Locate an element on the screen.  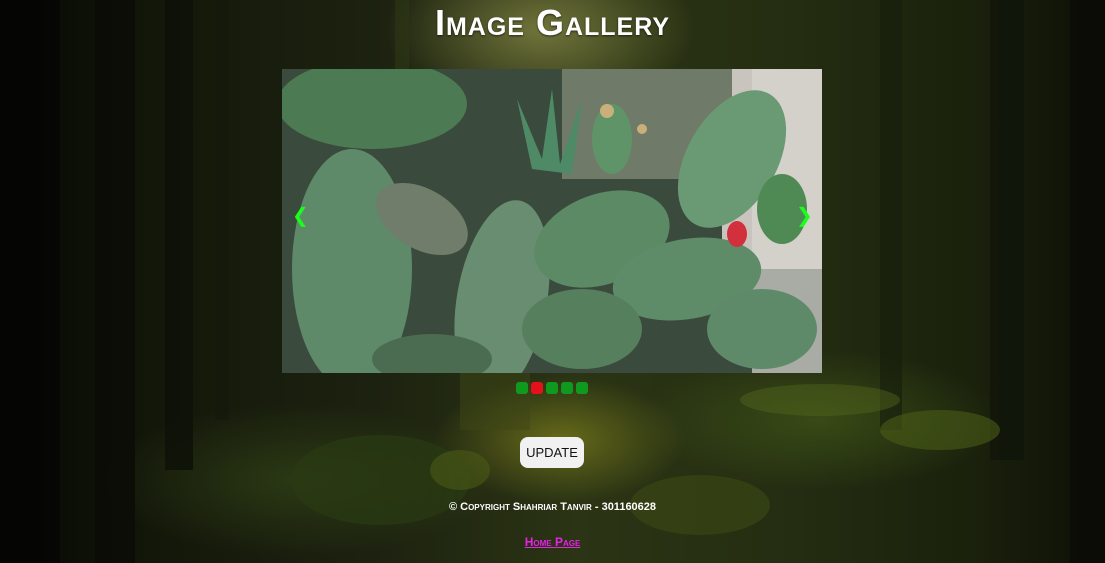
home-page-link: Home Page is located at coordinates (553, 542).